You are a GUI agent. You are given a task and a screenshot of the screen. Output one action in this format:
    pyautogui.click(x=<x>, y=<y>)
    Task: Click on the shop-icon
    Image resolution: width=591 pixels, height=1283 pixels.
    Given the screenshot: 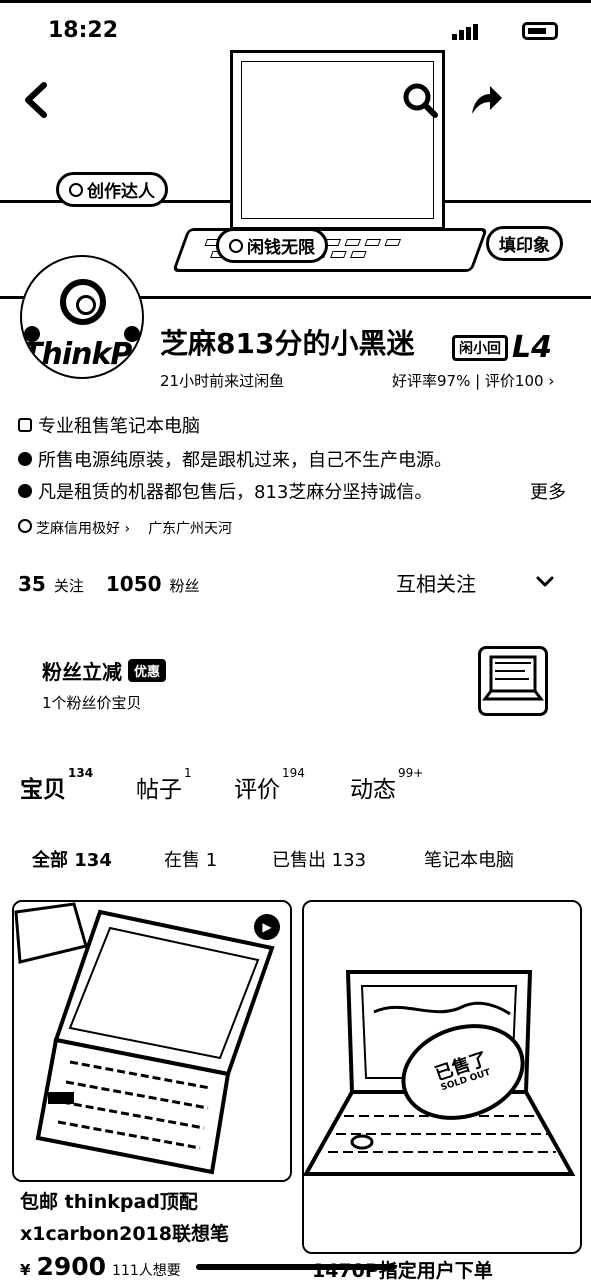 What is the action you would take?
    pyautogui.click(x=25, y=425)
    